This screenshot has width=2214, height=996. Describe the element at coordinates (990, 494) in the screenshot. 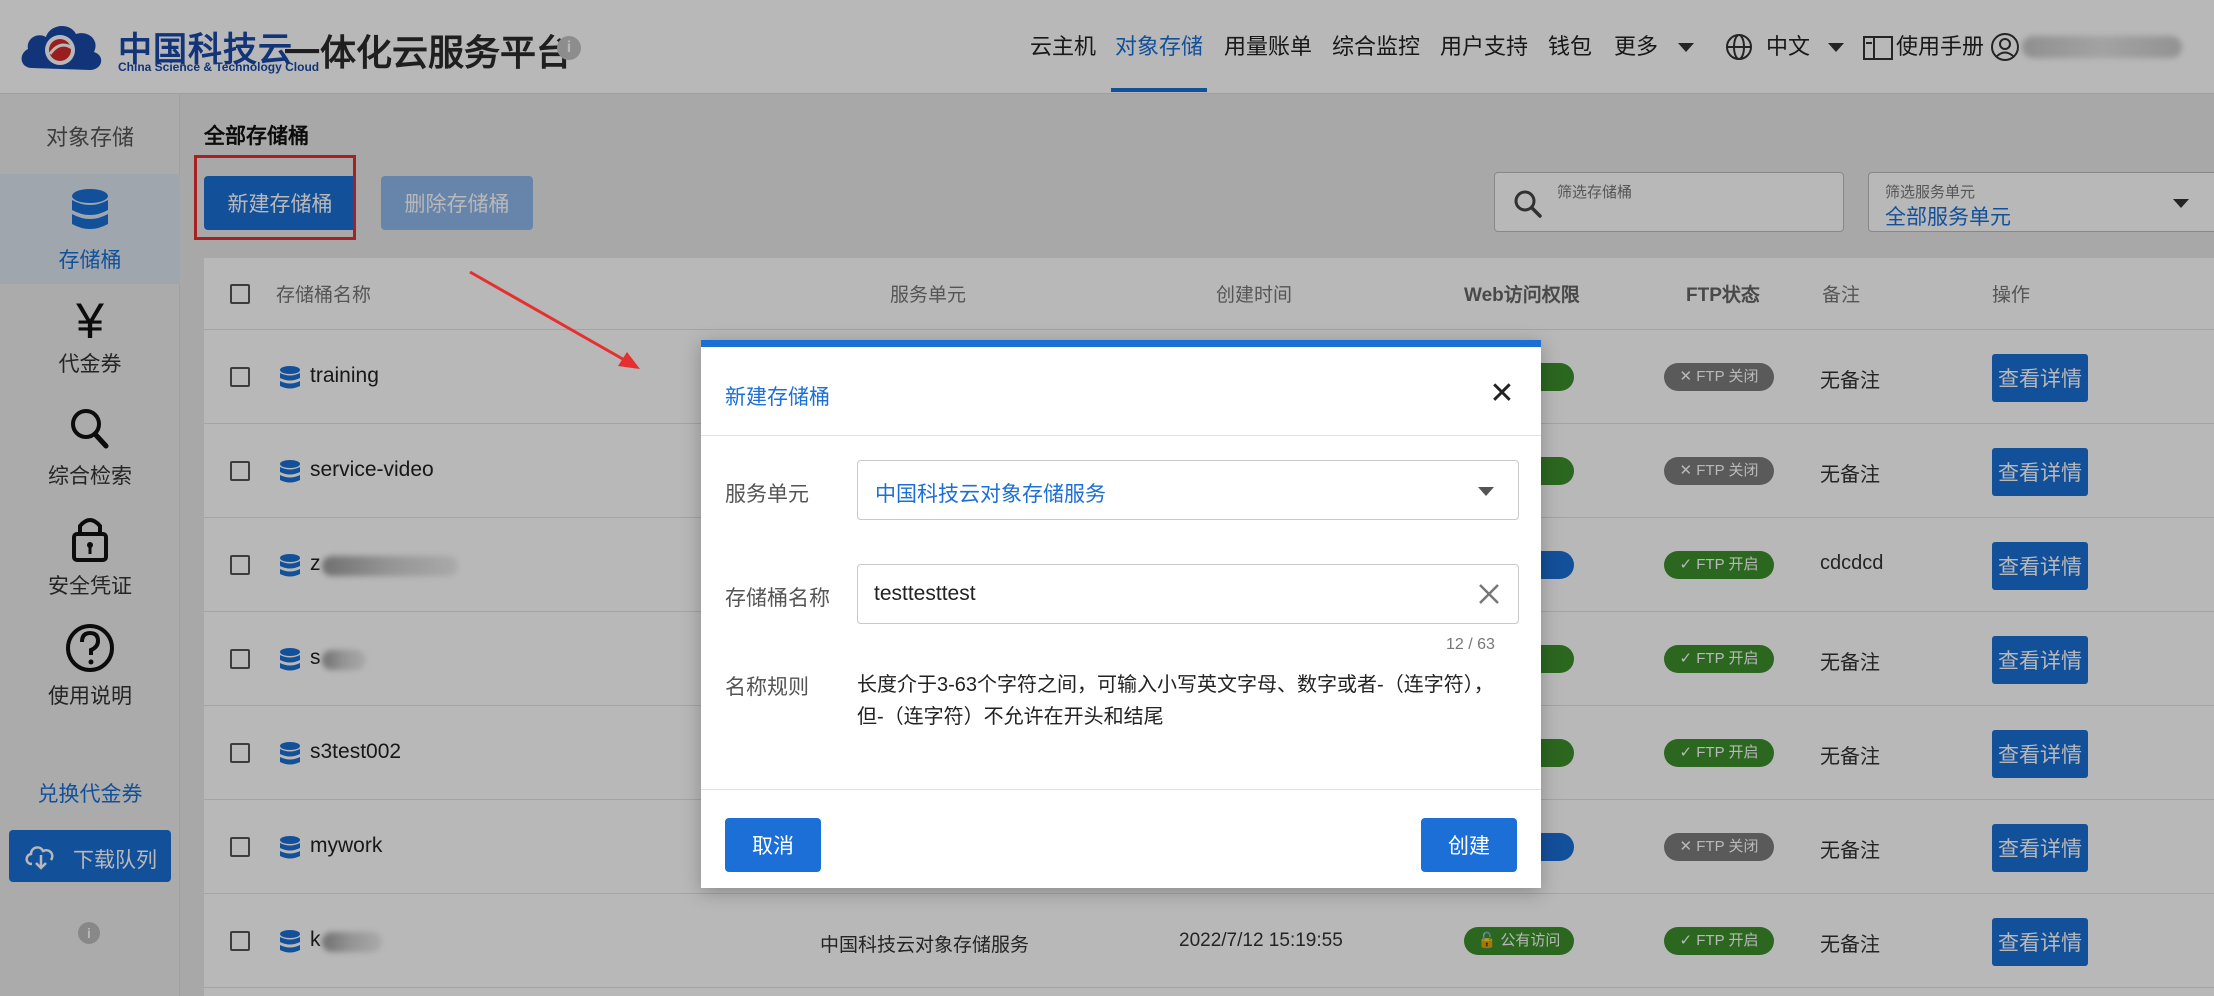

I see `service-unit-value: 中国科技云对象存储服务` at that location.